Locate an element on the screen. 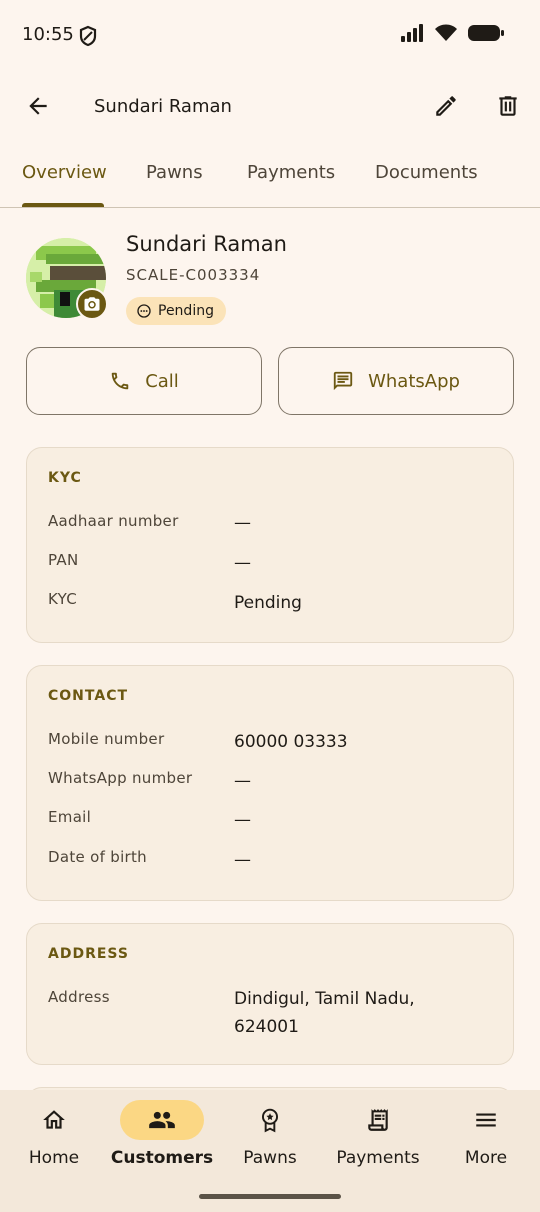 The width and height of the screenshot is (540, 1212). aadhaar-value: — is located at coordinates (242, 523).